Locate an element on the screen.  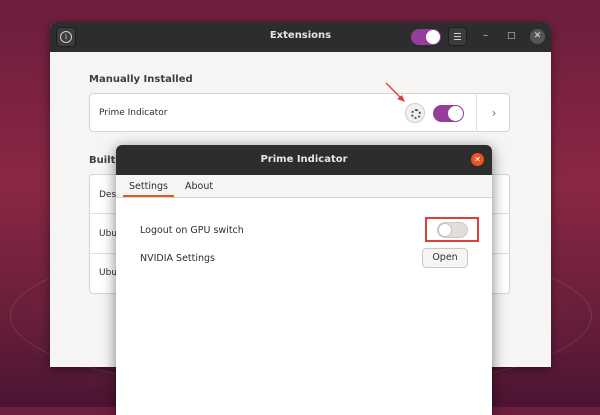
active-tab-indicator is located at coordinates (148, 196).